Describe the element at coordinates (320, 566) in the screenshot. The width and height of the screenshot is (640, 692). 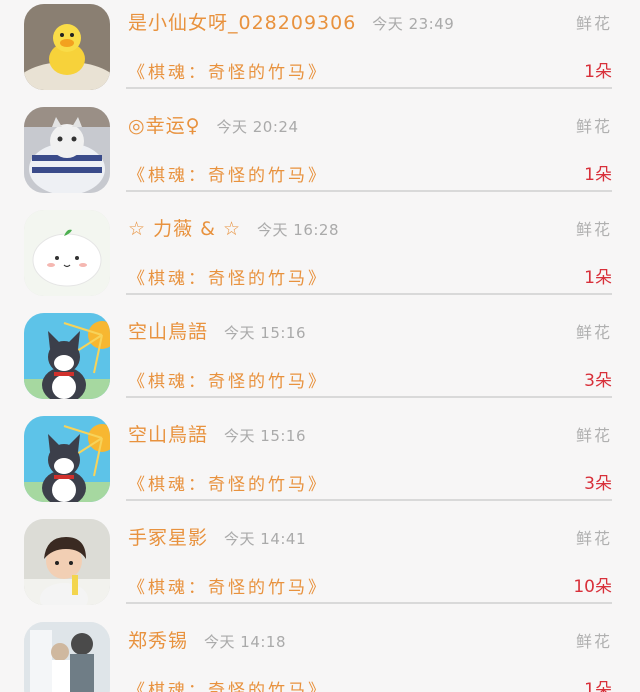
I see `list-item: 手冢星影 今天 14:41 鲜花 《棋魂：奇怪的竹马》 10朵` at that location.